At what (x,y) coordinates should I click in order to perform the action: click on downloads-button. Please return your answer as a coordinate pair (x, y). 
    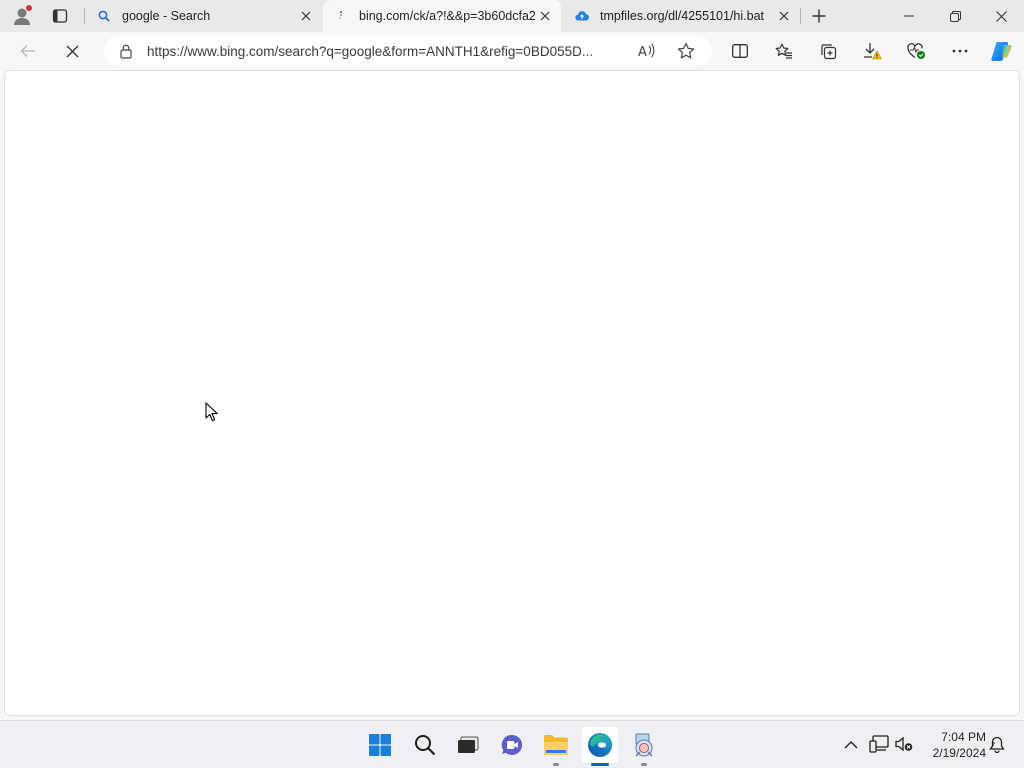
    Looking at the image, I should click on (872, 51).